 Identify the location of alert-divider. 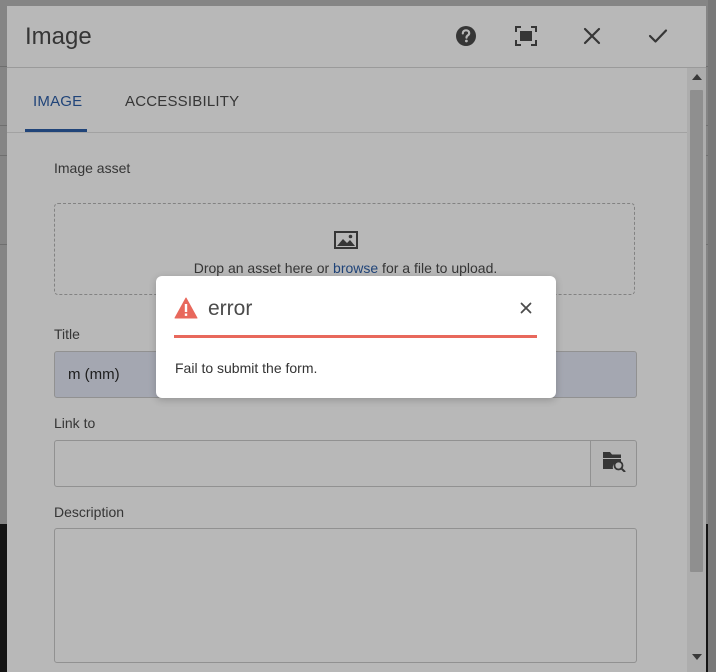
(355, 336).